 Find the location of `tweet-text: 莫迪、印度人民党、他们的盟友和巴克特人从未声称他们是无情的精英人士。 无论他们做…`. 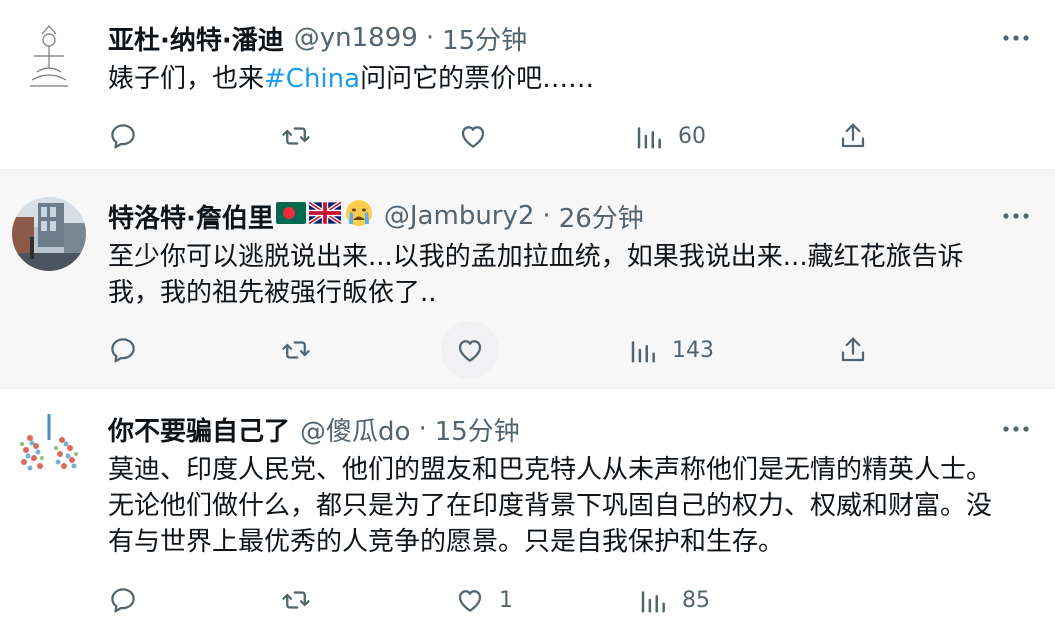

tweet-text: 莫迪、印度人民党、他们的盟友和巴克特人从未声称他们是无情的精英人士。 无论他们做… is located at coordinates (556, 506).